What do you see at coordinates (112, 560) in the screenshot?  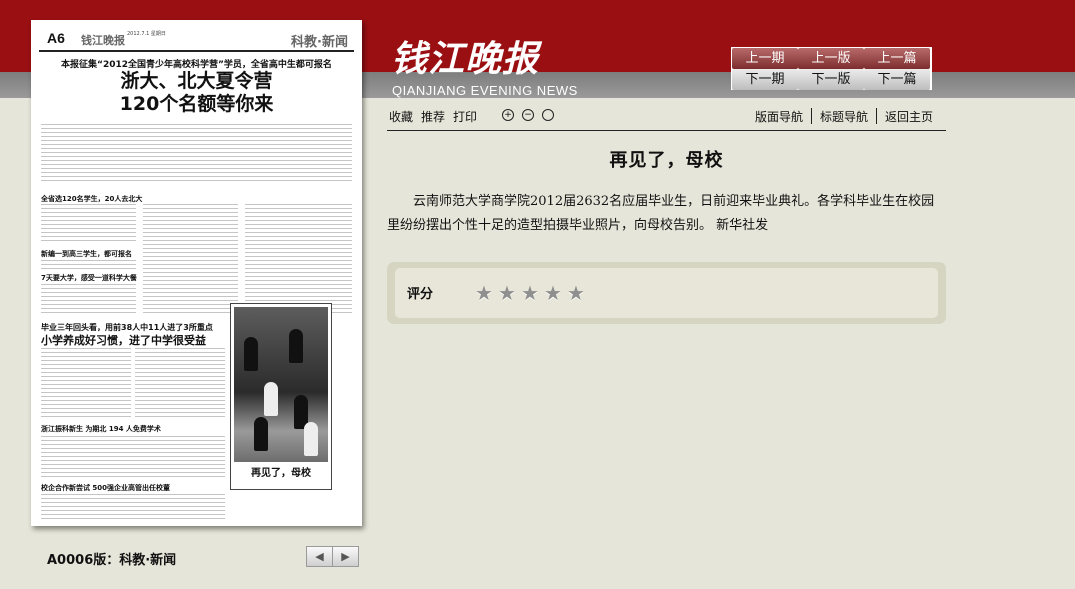 I see `current-page-label: A0006版：科教·新闻` at bounding box center [112, 560].